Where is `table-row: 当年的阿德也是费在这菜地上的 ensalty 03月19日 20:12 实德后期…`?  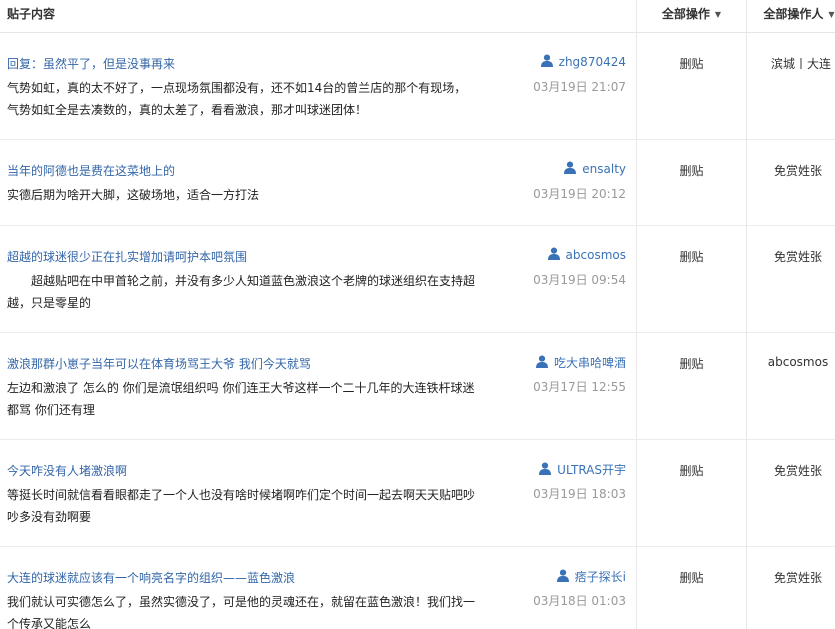 table-row: 当年的阿德也是费在这菜地上的 ensalty 03月19日 20:12 实德后期… is located at coordinates (417, 183).